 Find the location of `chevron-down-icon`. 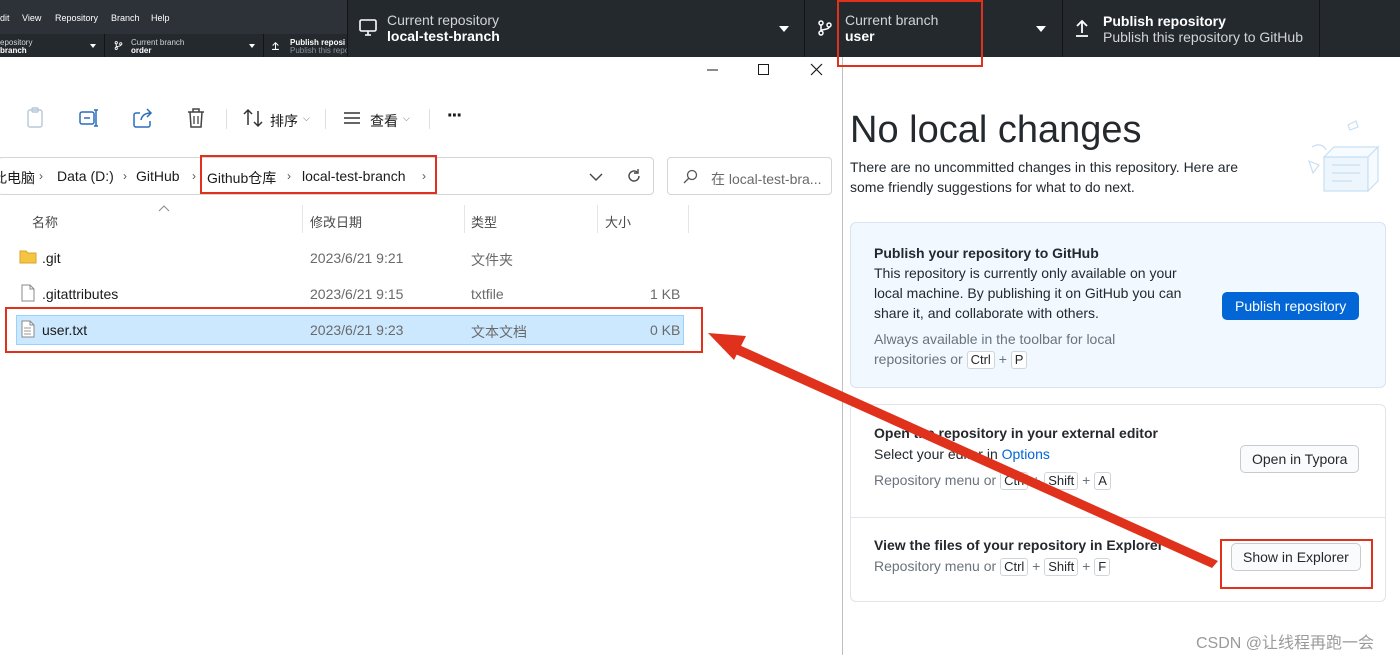

chevron-down-icon is located at coordinates (784, 29).